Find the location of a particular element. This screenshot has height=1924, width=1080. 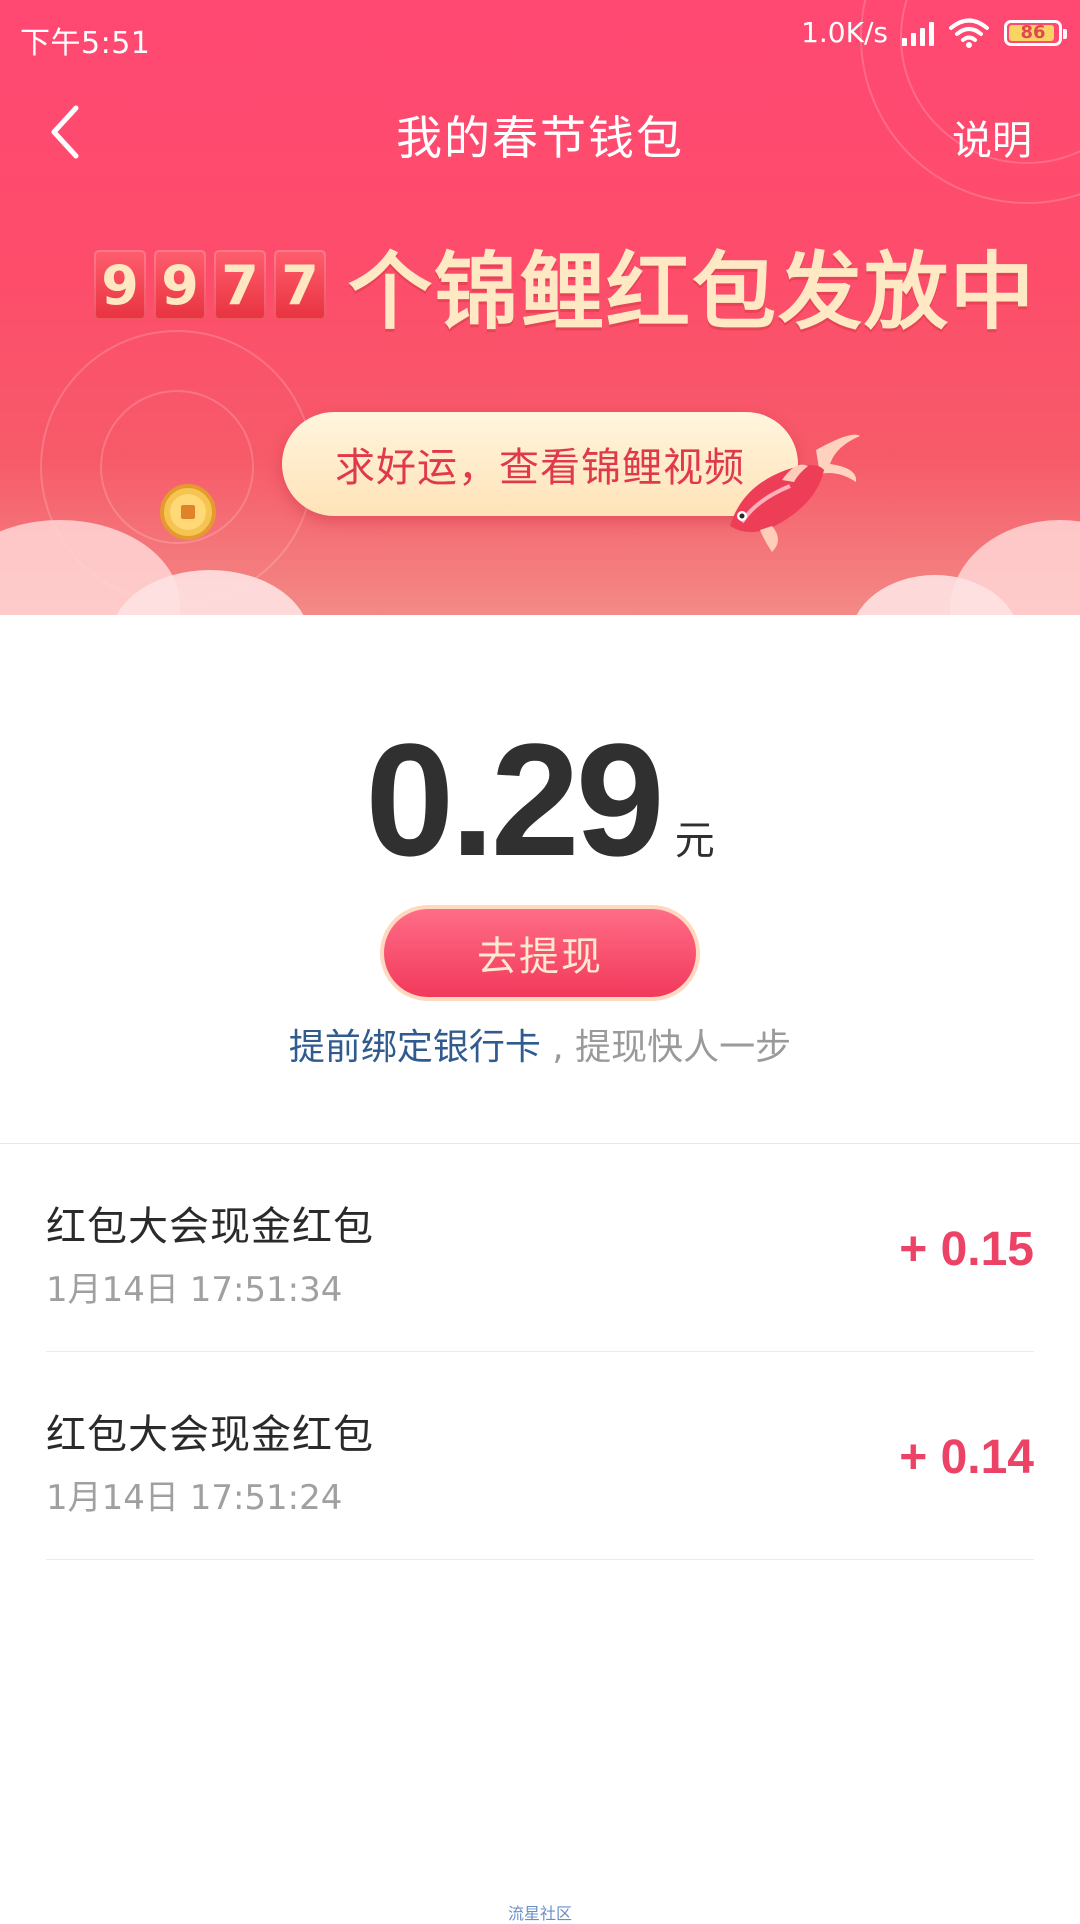

transaction-time: 1月14日 17:51:24 is located at coordinates (194, 1498).